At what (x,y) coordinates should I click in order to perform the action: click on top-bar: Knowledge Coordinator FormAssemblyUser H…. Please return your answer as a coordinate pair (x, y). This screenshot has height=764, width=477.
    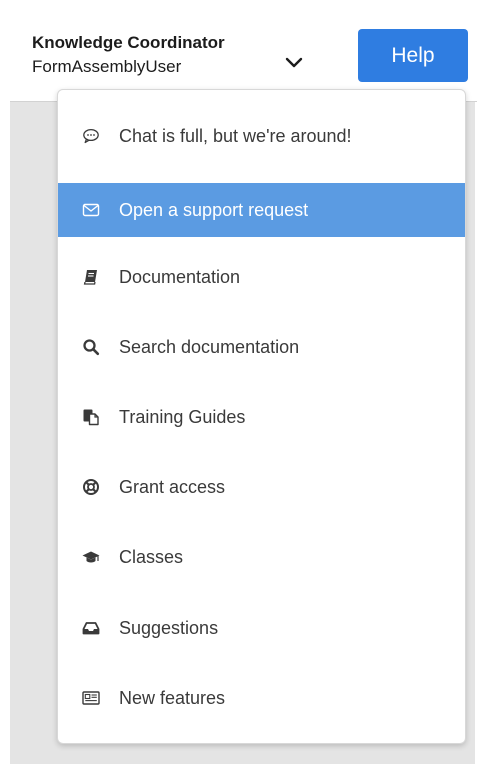
    Looking at the image, I should click on (243, 55).